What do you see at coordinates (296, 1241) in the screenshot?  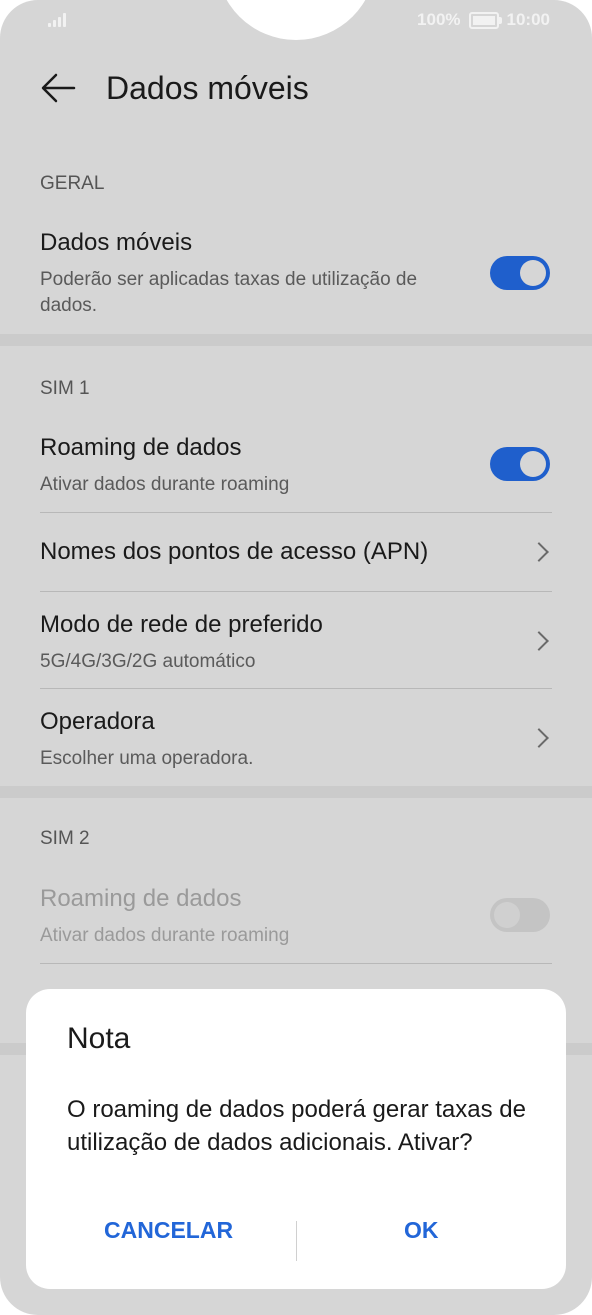 I see `button-separator` at bounding box center [296, 1241].